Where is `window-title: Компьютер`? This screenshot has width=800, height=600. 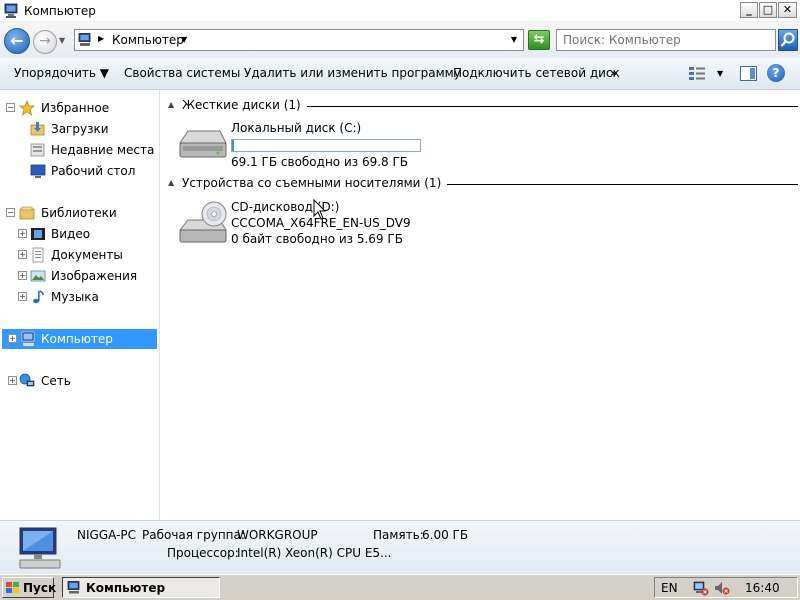 window-title: Компьютер is located at coordinates (60, 11).